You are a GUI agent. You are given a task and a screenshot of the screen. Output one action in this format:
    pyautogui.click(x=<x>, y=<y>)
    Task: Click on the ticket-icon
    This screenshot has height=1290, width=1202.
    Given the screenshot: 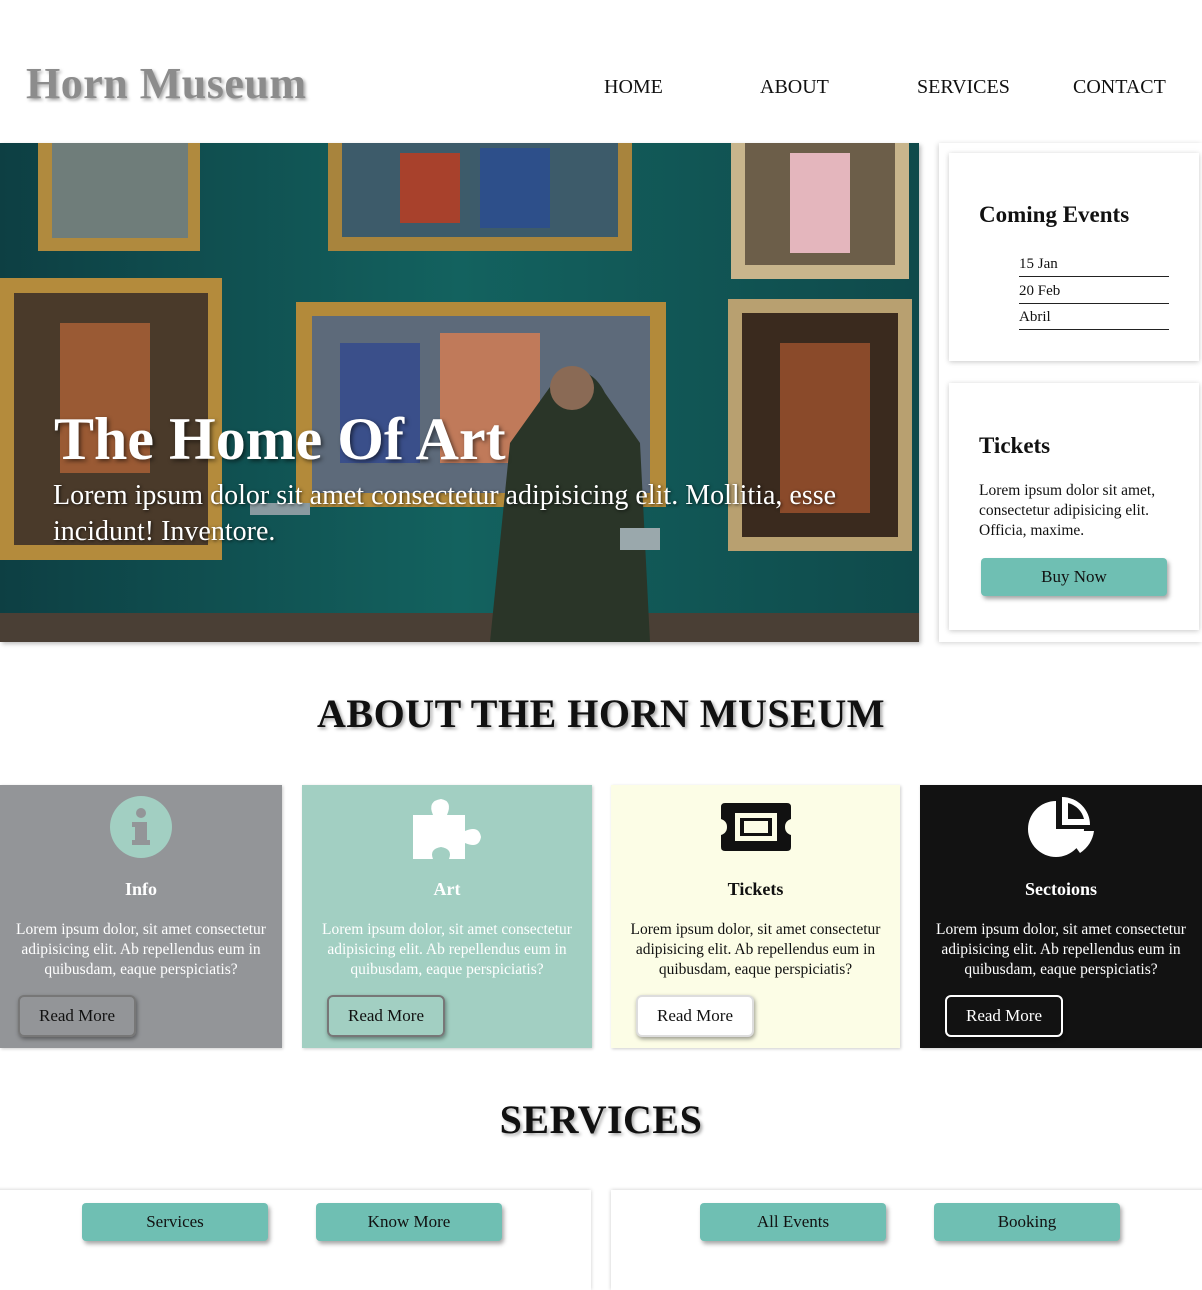 What is the action you would take?
    pyautogui.click(x=756, y=829)
    